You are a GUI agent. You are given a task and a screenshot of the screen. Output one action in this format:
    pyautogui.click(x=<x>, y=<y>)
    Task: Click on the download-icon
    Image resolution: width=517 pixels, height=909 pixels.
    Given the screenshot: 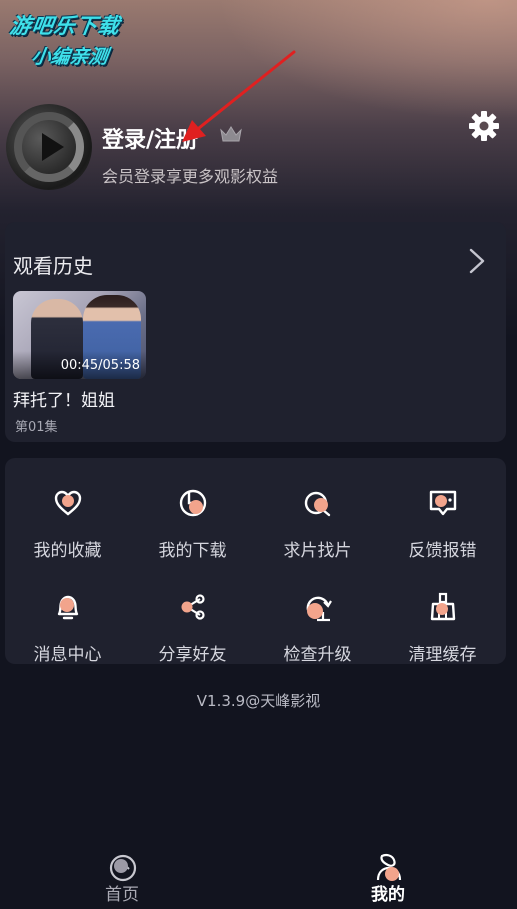 What is the action you would take?
    pyautogui.click(x=193, y=503)
    